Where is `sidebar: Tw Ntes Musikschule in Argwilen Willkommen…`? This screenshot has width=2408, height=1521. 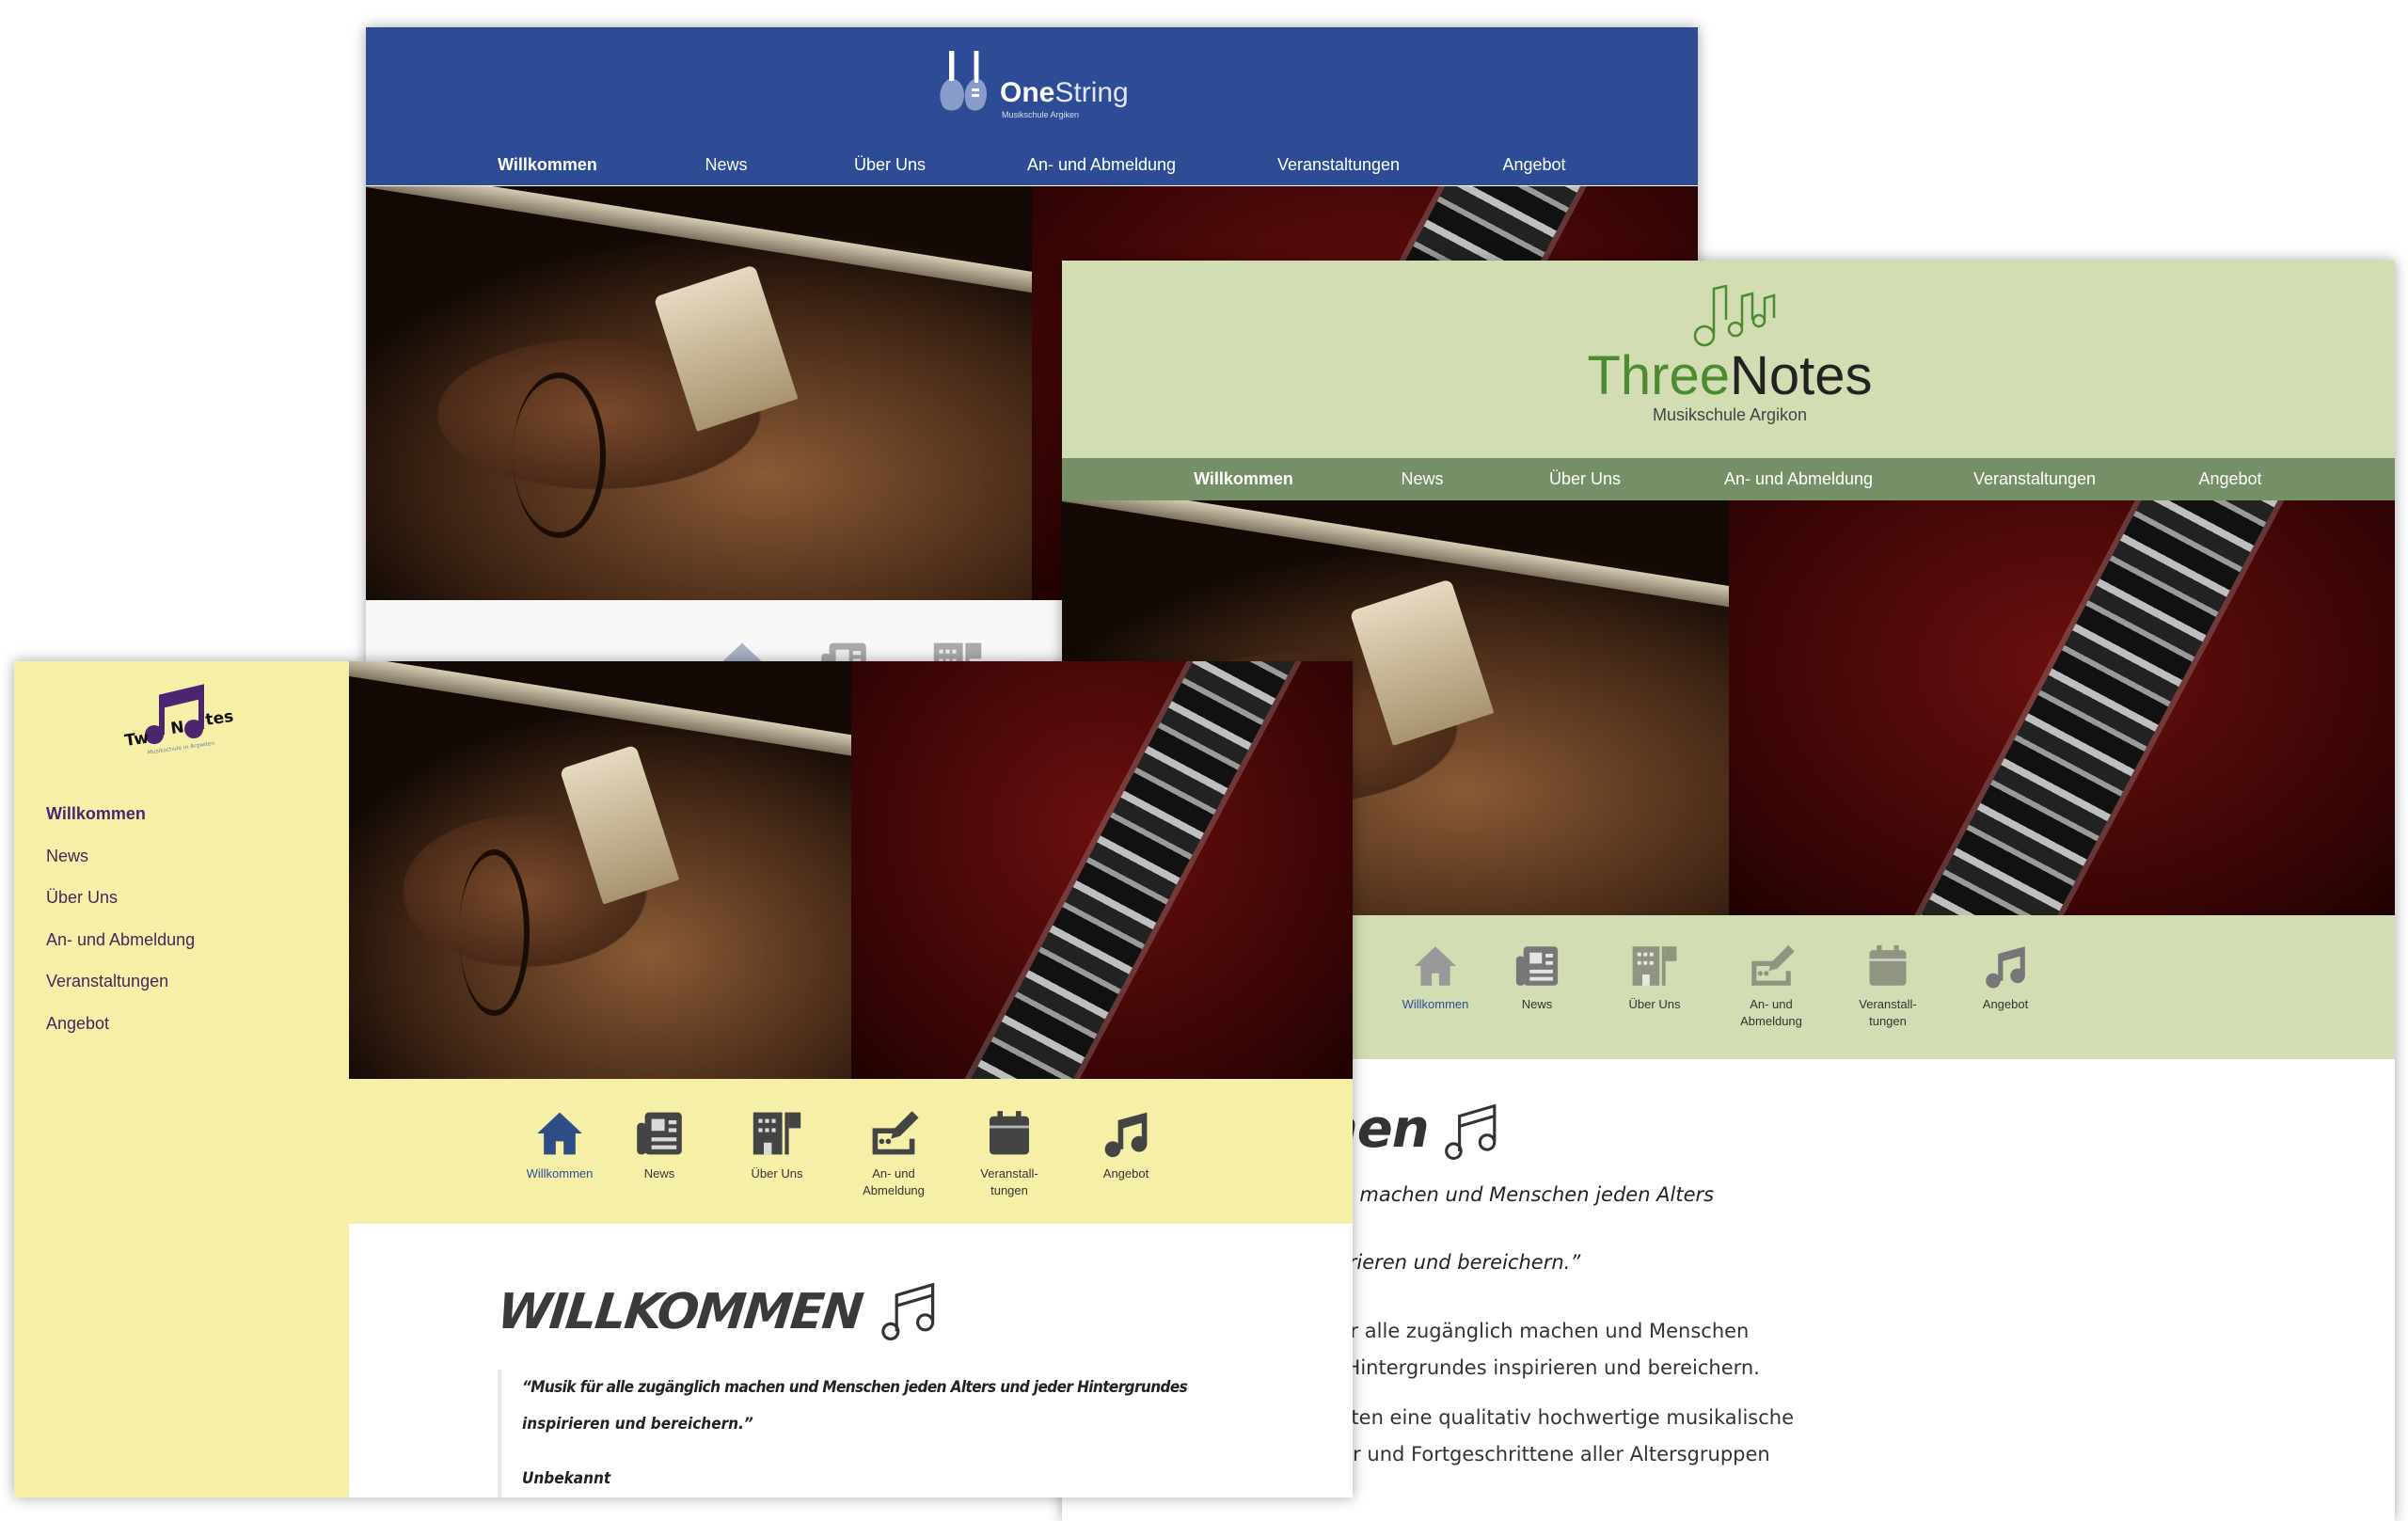
sidebar: Tw Ntes Musikschule in Argwilen Willkommen… is located at coordinates (182, 1079).